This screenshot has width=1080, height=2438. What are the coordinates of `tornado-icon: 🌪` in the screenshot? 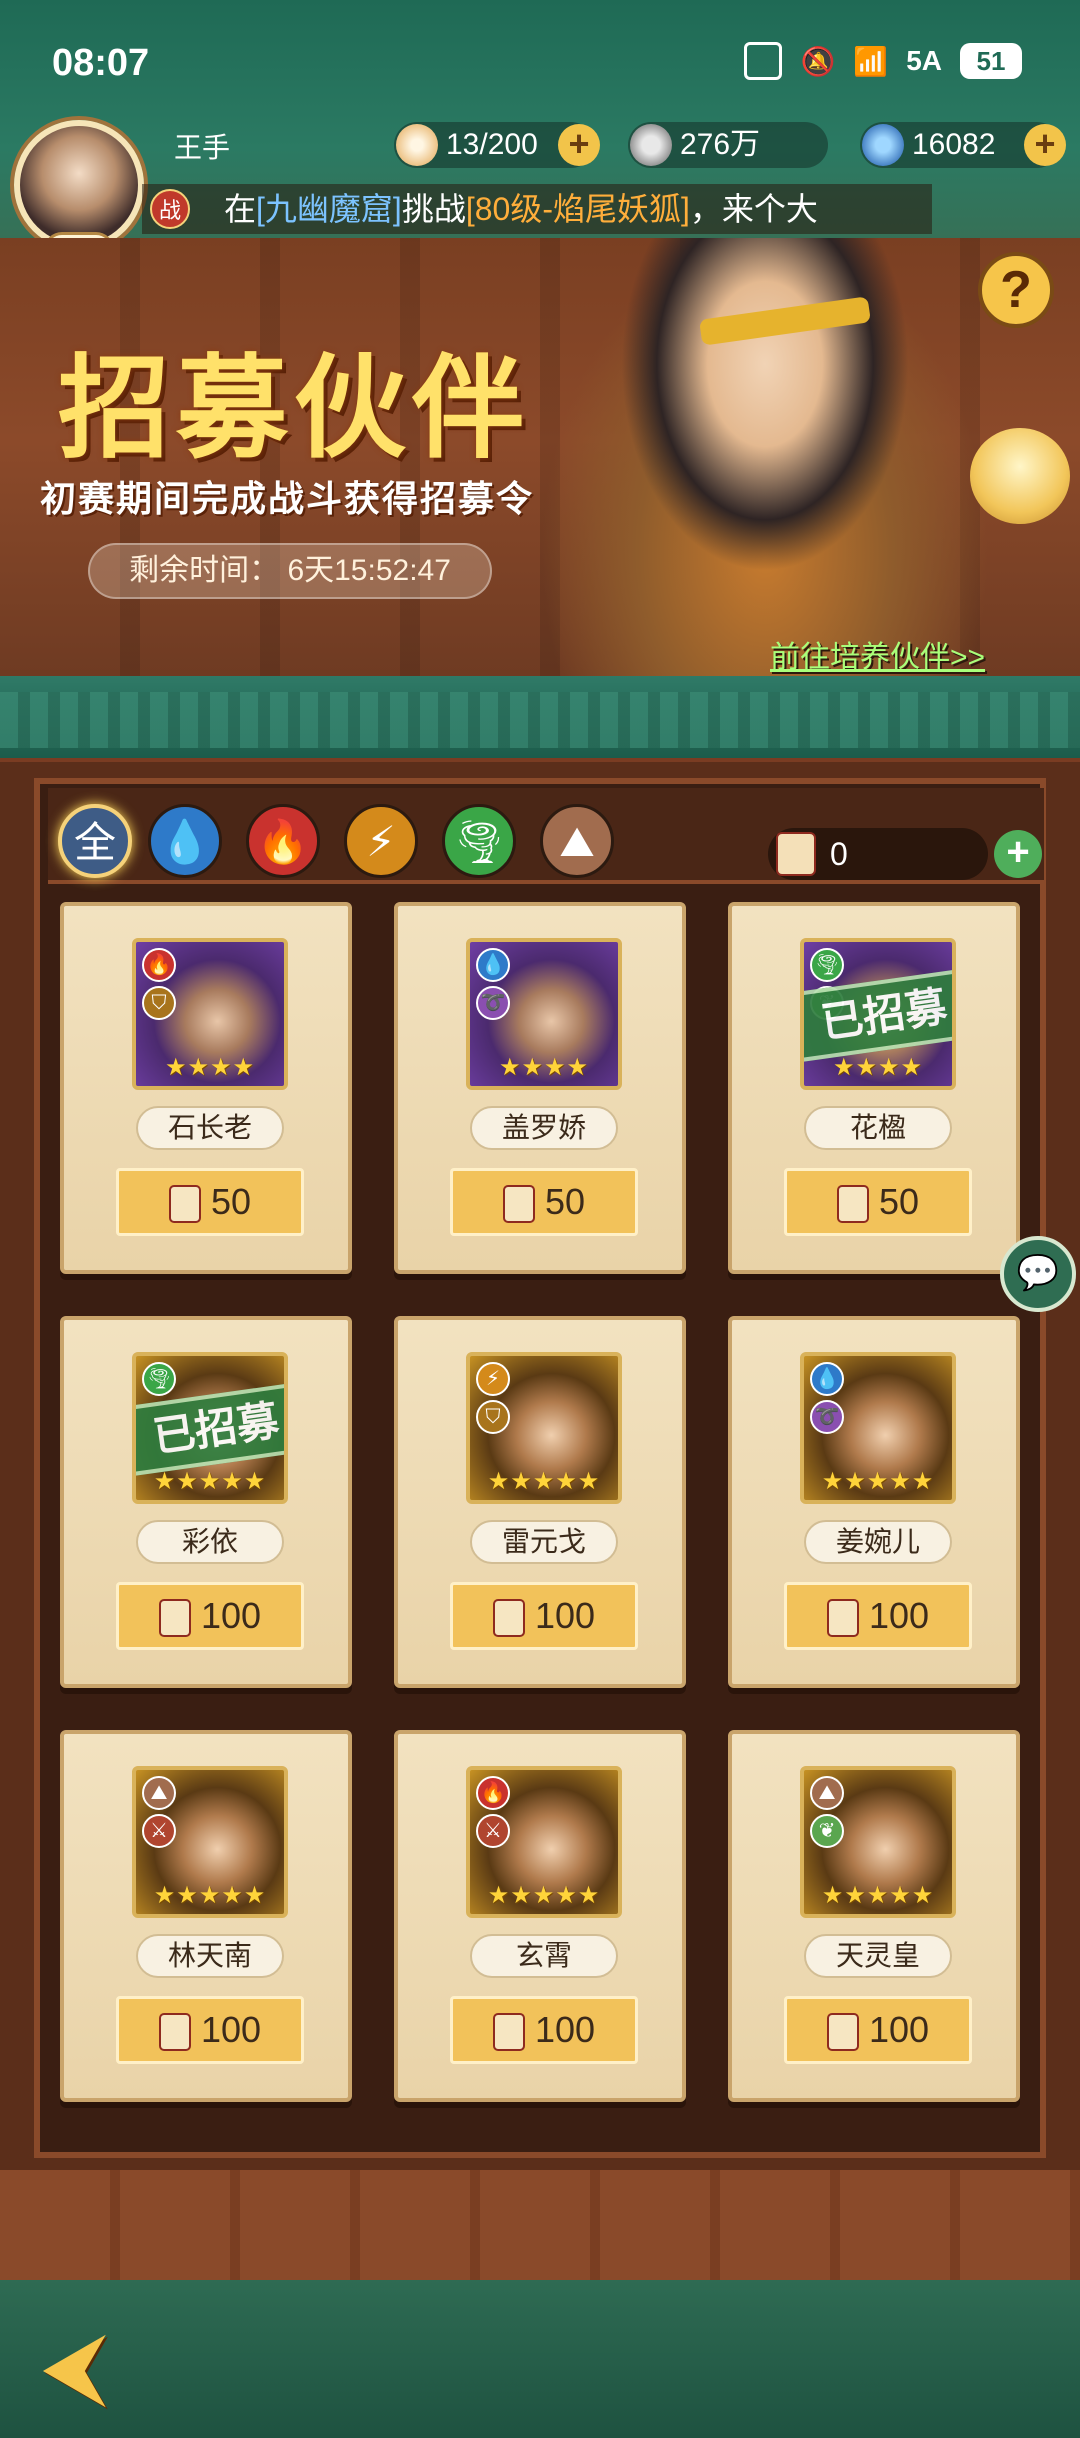 It's located at (479, 841).